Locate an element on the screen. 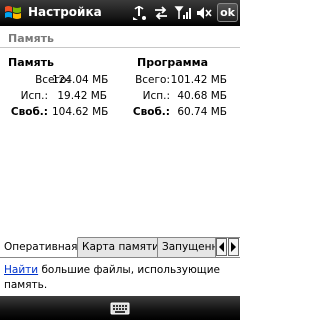  ok-button: ok is located at coordinates (227, 12).